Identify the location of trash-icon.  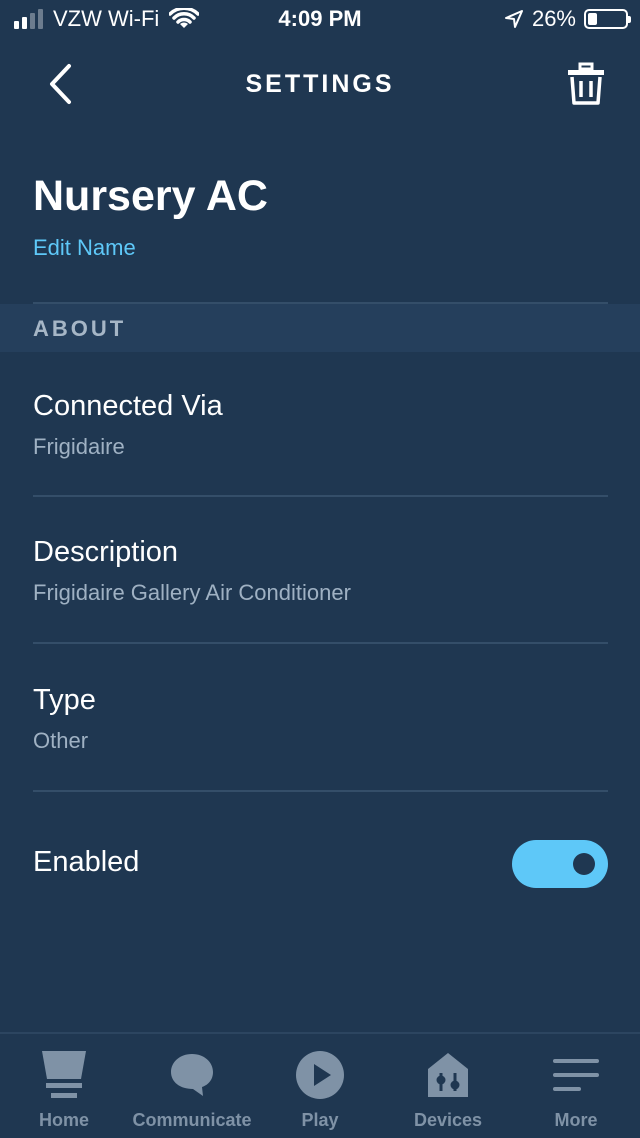
(586, 83).